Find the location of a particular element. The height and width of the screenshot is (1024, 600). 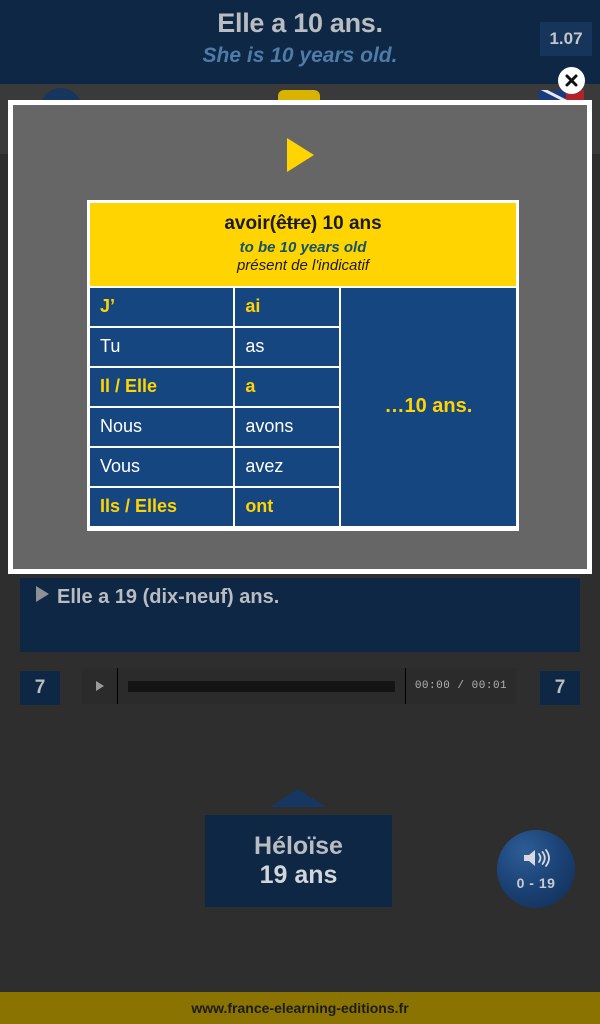

pronoun-column: J’ Tu Il / Elle Nous Vous Ils / Elles is located at coordinates (162, 407).